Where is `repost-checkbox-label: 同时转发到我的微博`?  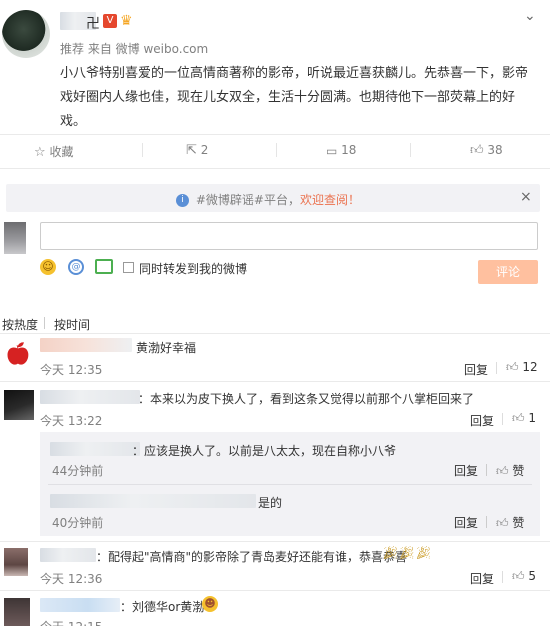 repost-checkbox-label: 同时转发到我的微博 is located at coordinates (193, 269).